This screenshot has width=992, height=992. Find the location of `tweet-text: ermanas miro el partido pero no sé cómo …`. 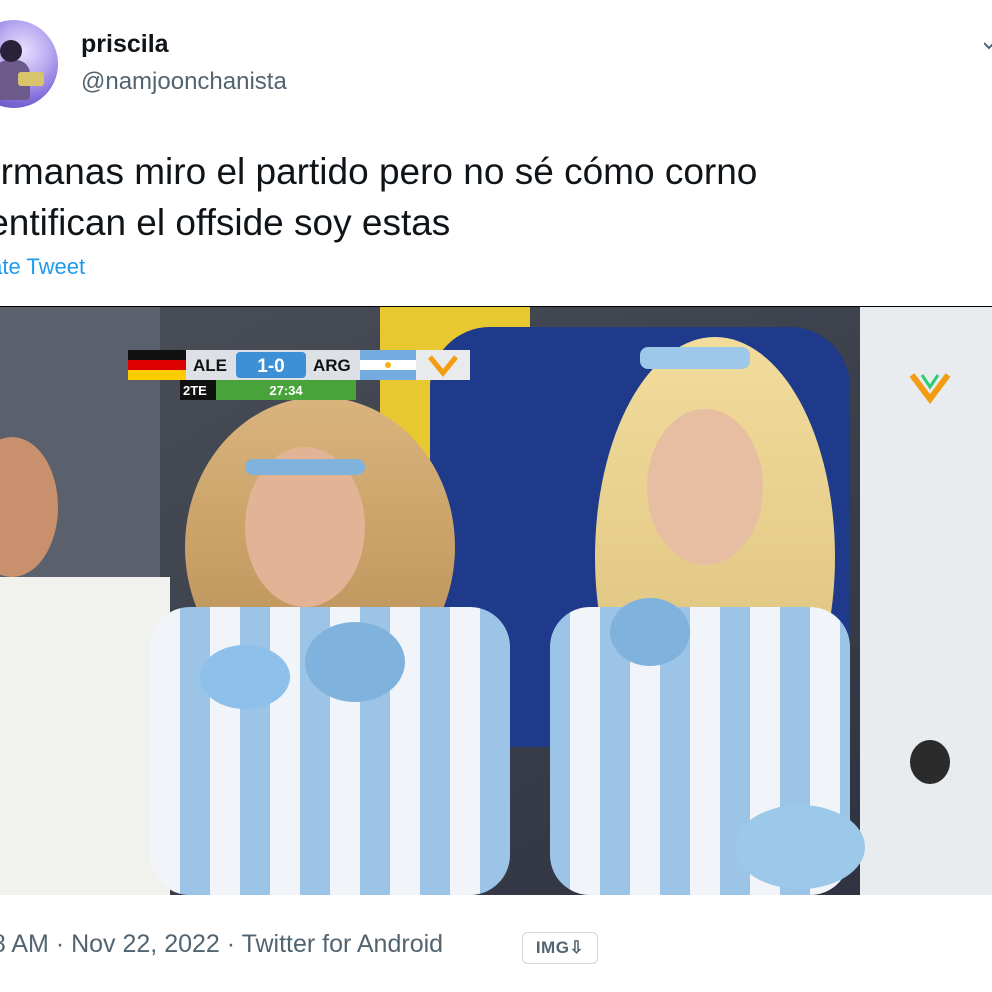

tweet-text: ermanas miro el partido pero no sé cómo … is located at coordinates (379, 197).